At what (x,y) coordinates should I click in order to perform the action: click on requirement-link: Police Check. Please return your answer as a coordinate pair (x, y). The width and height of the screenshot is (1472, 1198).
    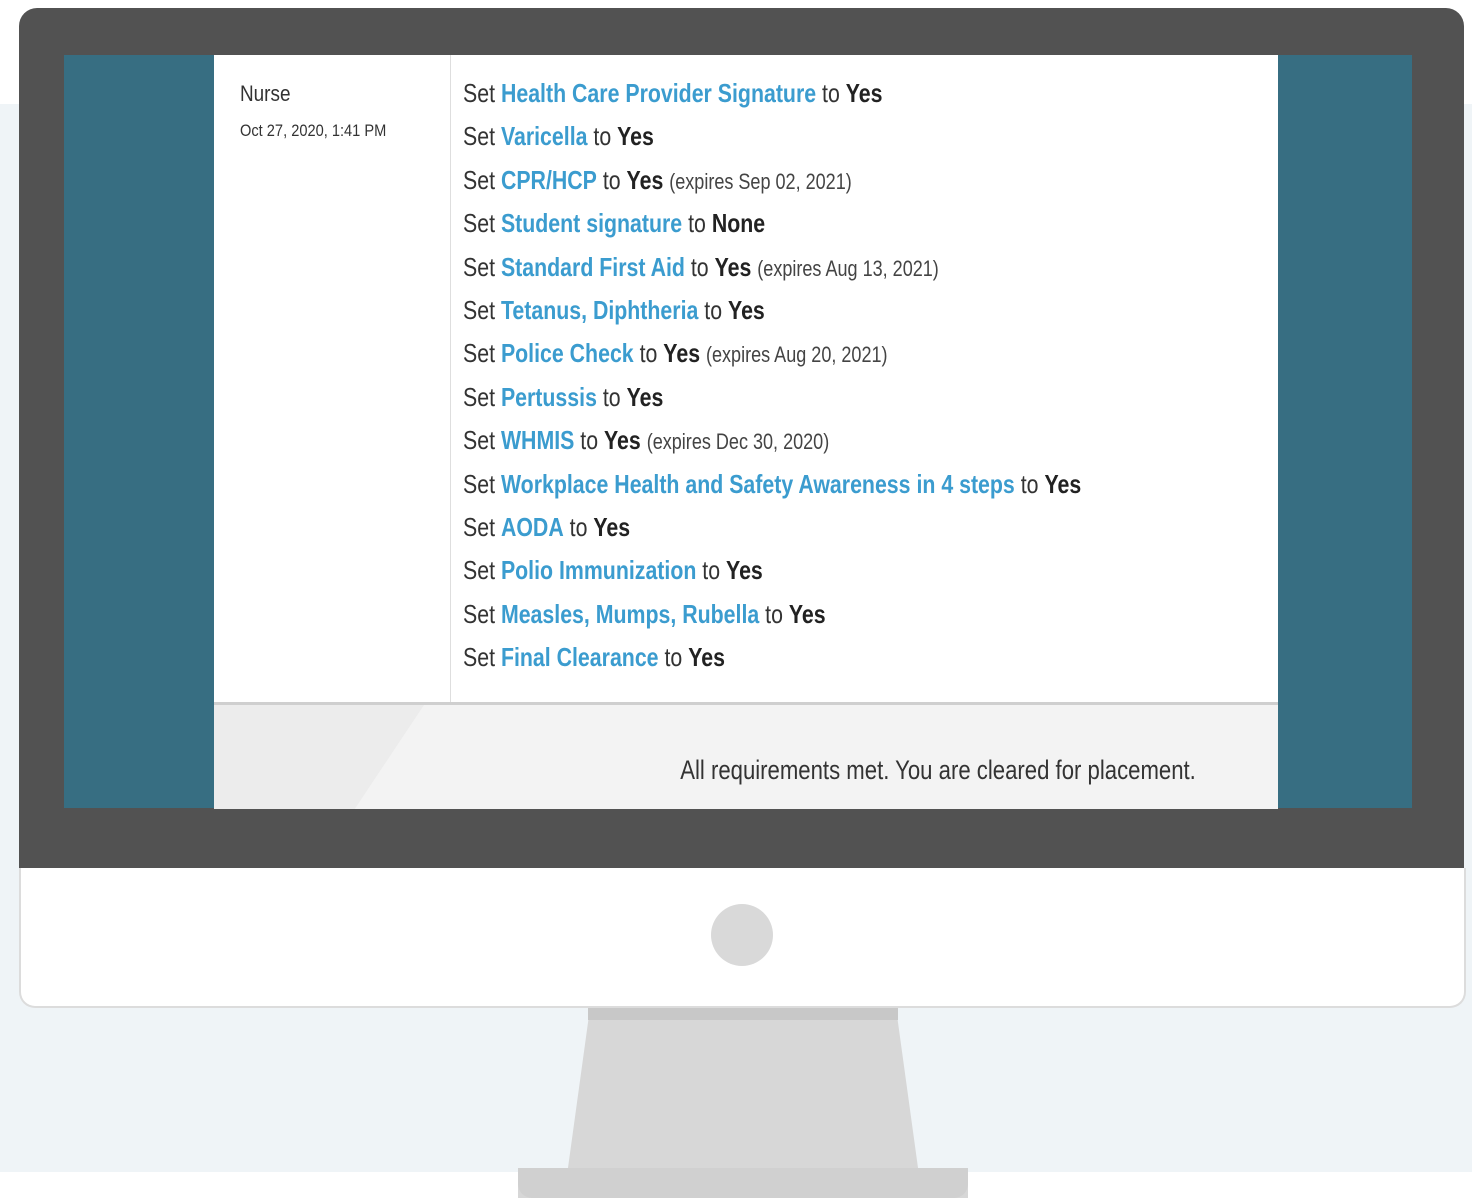
    Looking at the image, I should click on (567, 353).